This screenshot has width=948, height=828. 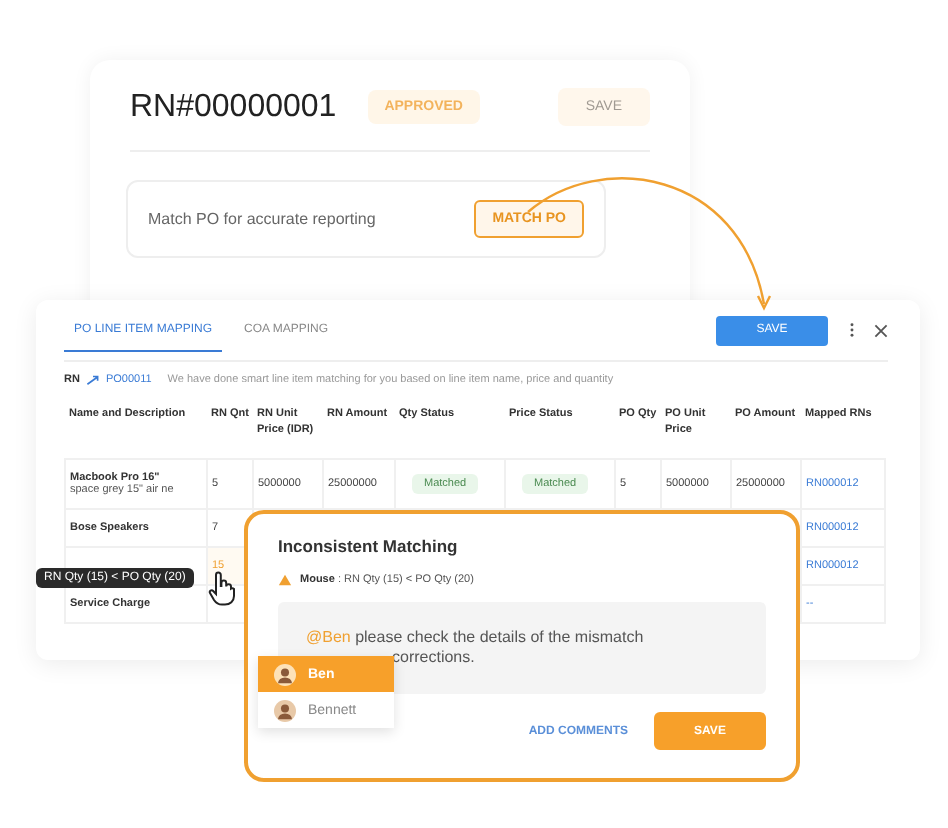 I want to click on receipt-title: RN#00000001, so click(x=233, y=107).